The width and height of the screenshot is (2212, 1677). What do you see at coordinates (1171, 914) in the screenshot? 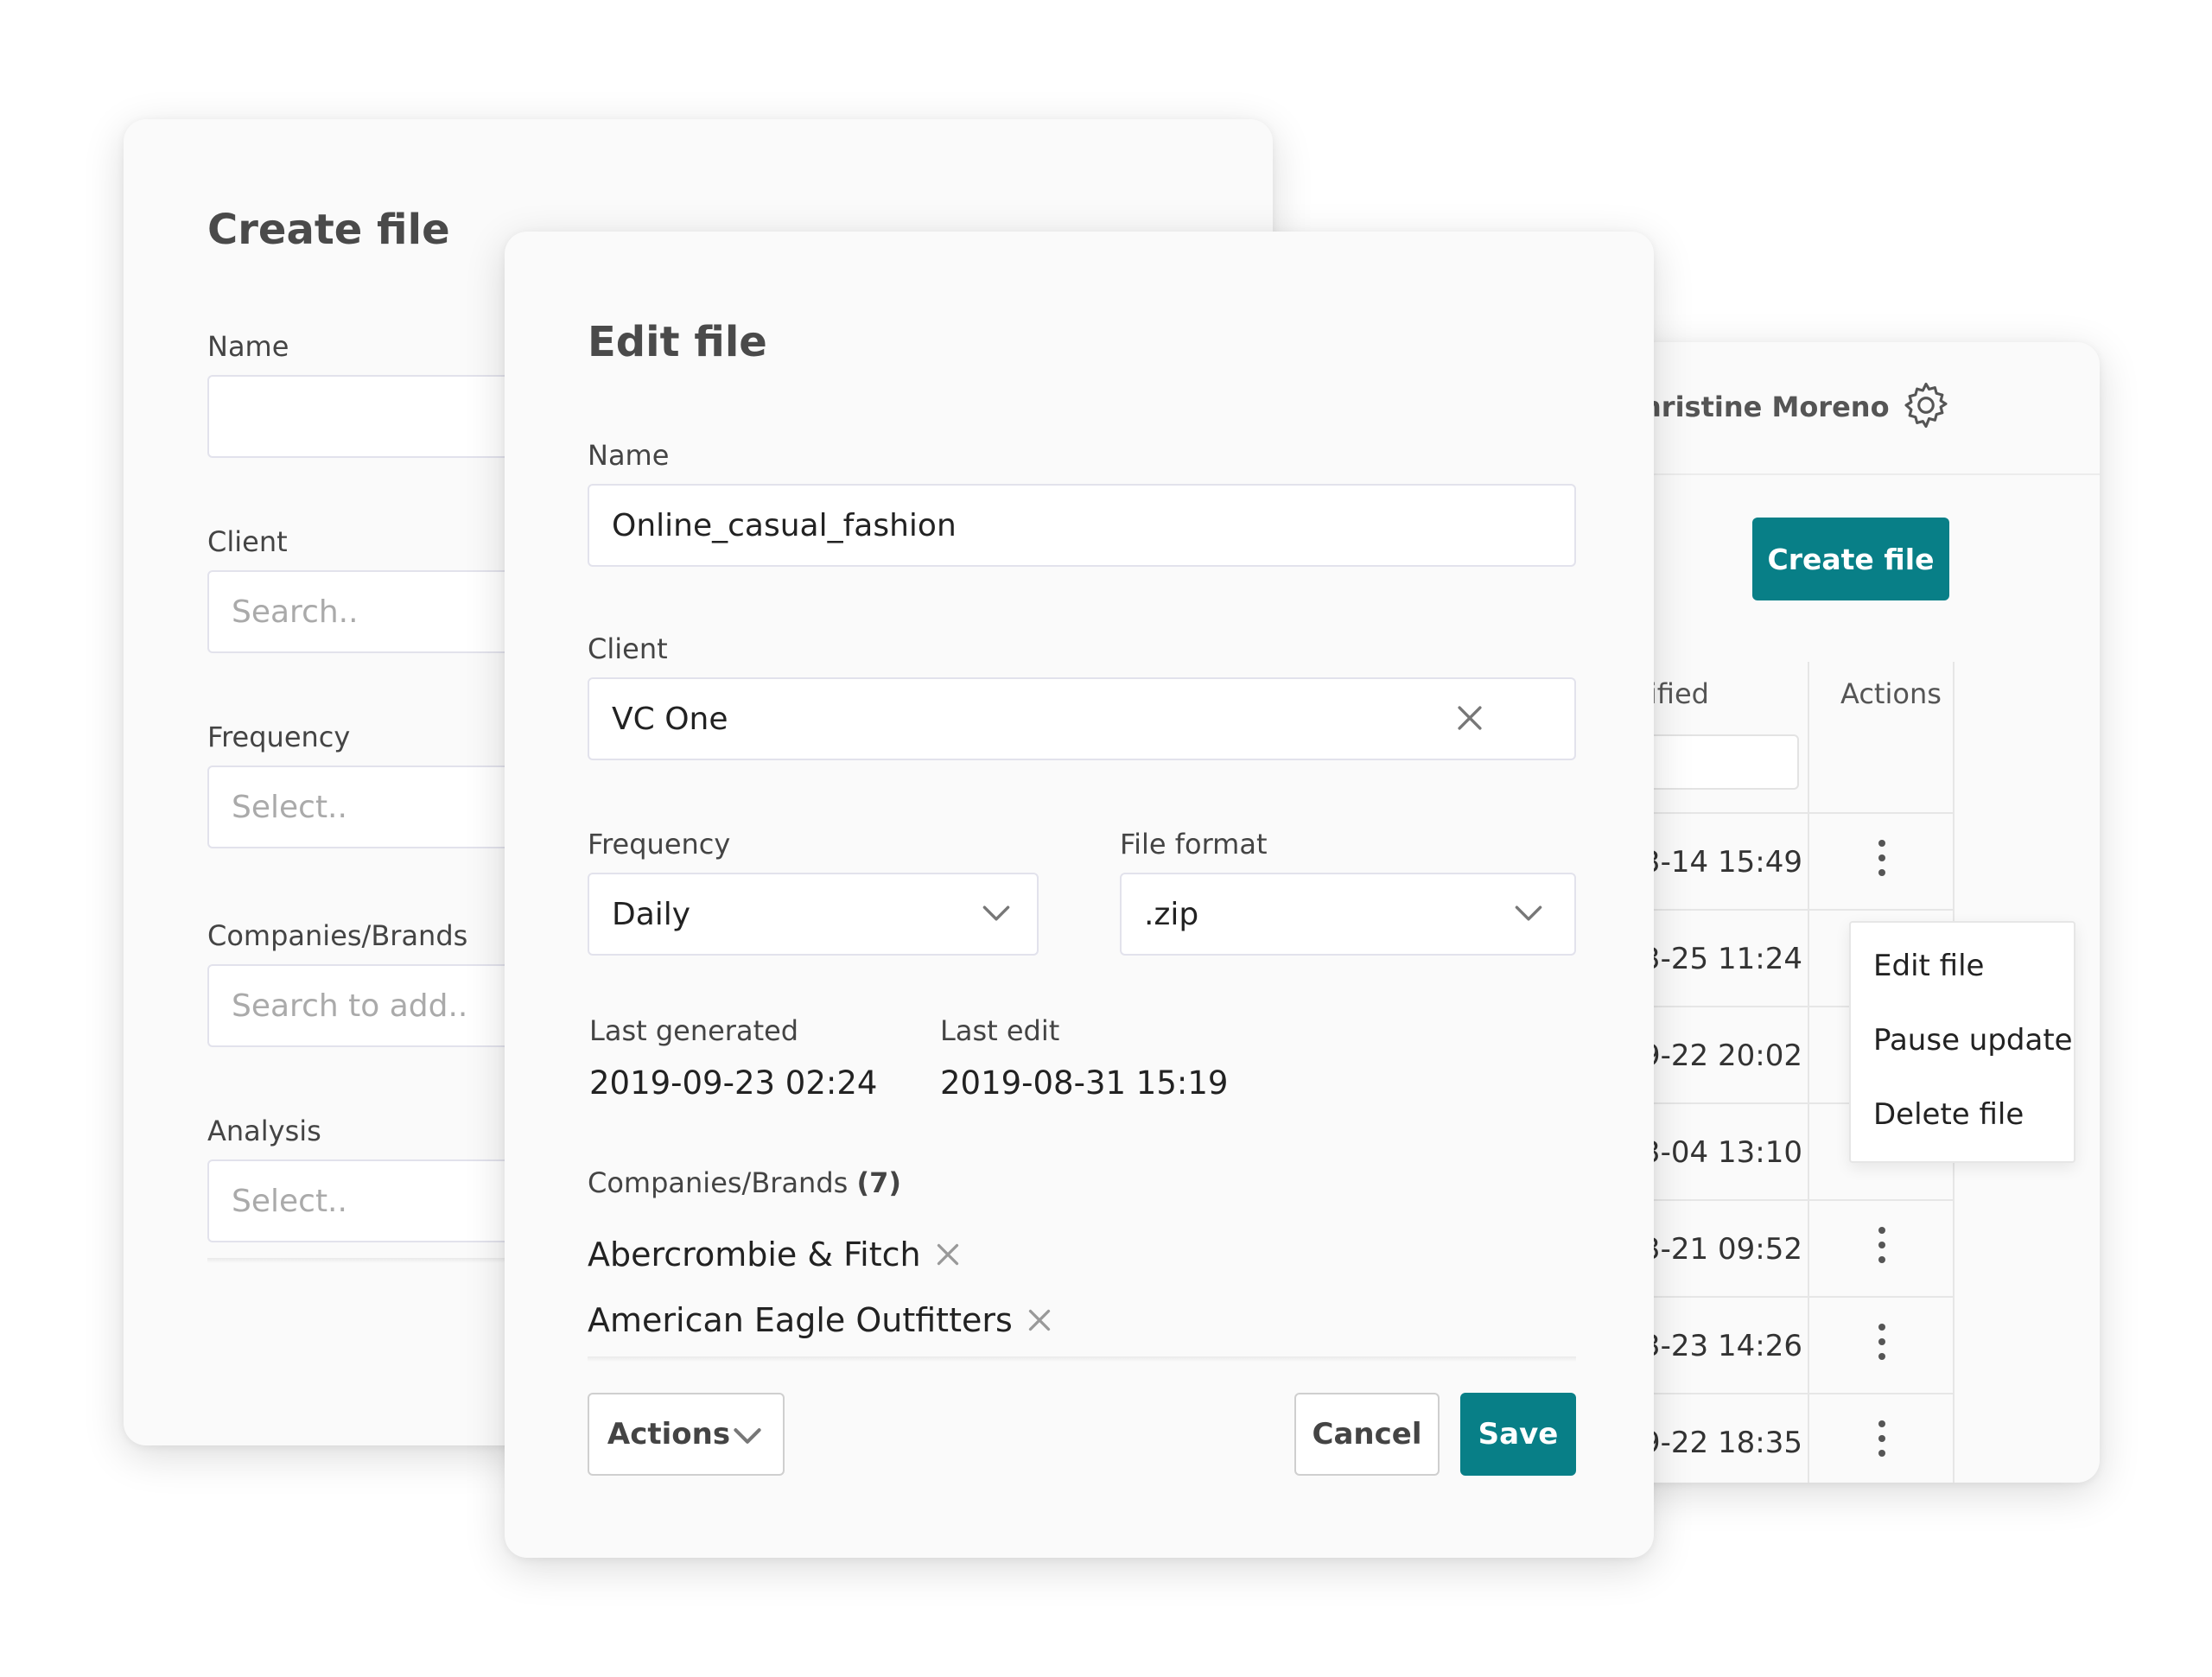
I see `edit-file-format-value: .zip` at bounding box center [1171, 914].